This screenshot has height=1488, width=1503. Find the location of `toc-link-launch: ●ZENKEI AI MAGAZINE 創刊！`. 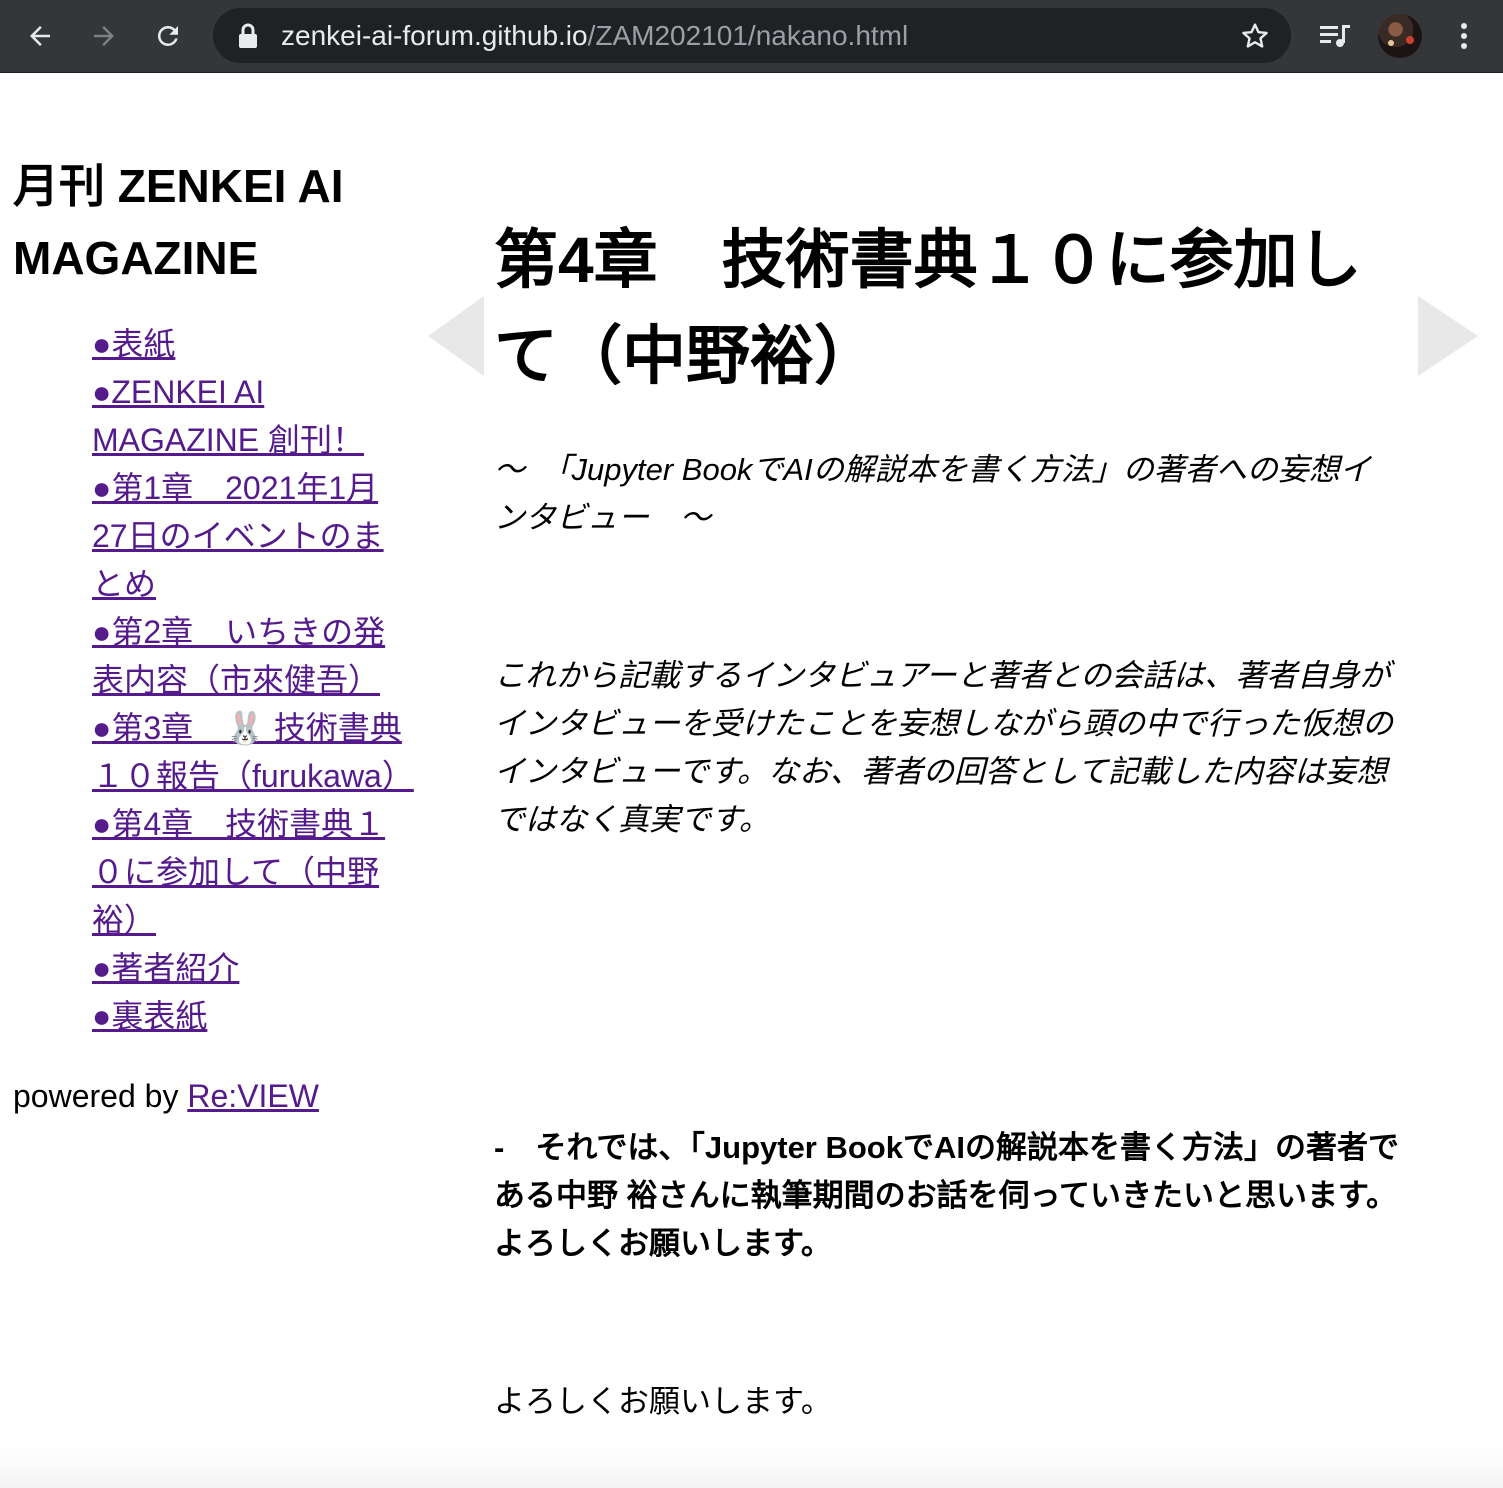

toc-link-launch: ●ZENKEI AI MAGAZINE 創刊！ is located at coordinates (228, 416).